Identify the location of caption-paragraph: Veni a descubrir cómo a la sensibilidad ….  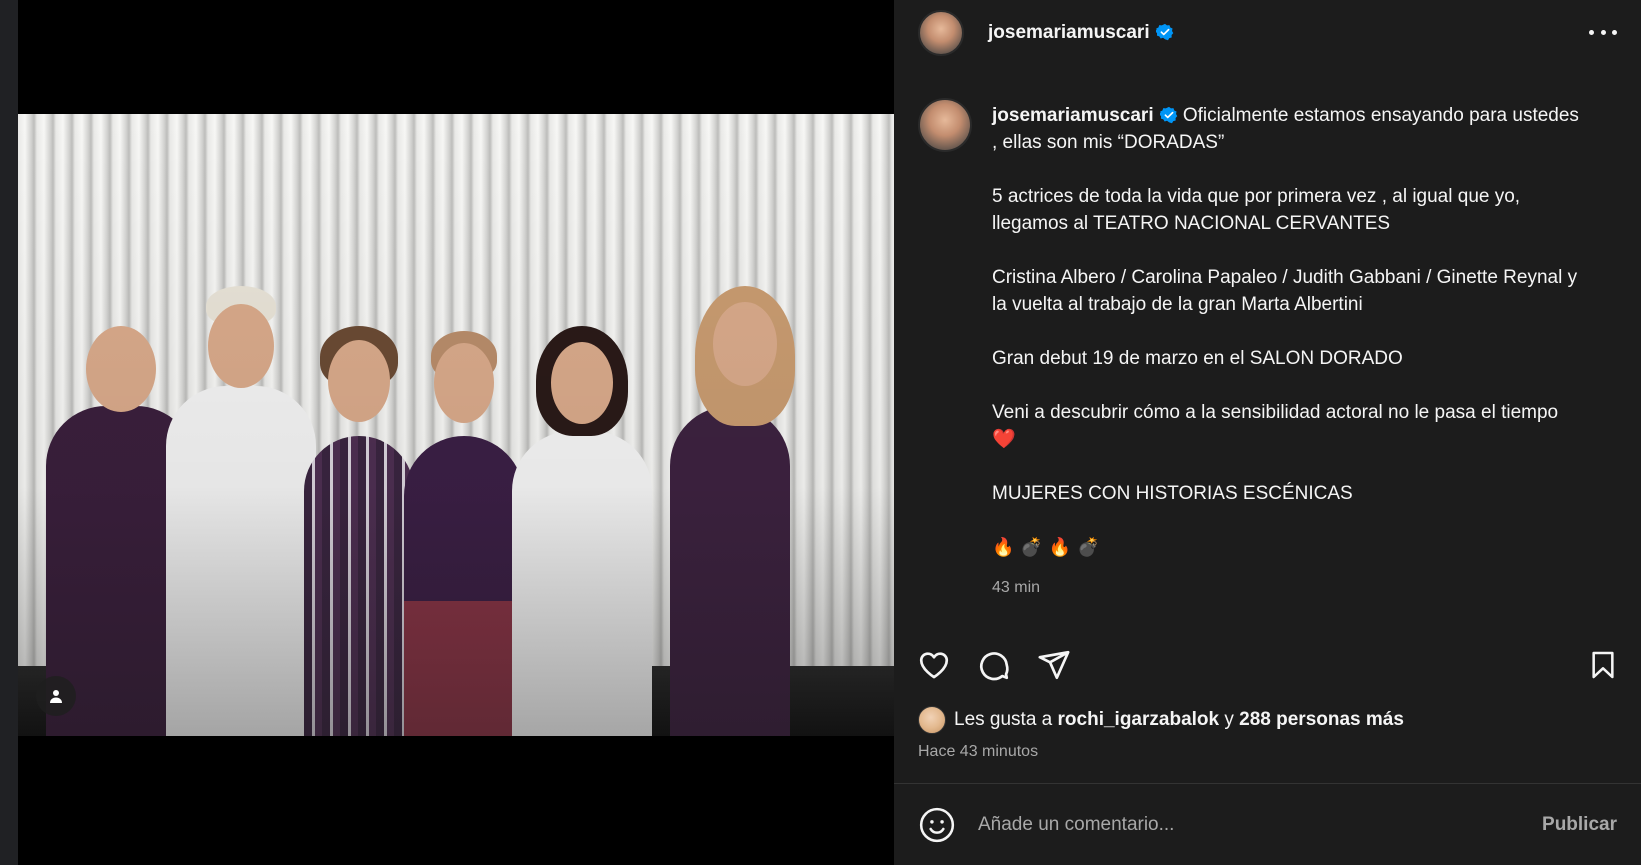
(1275, 426).